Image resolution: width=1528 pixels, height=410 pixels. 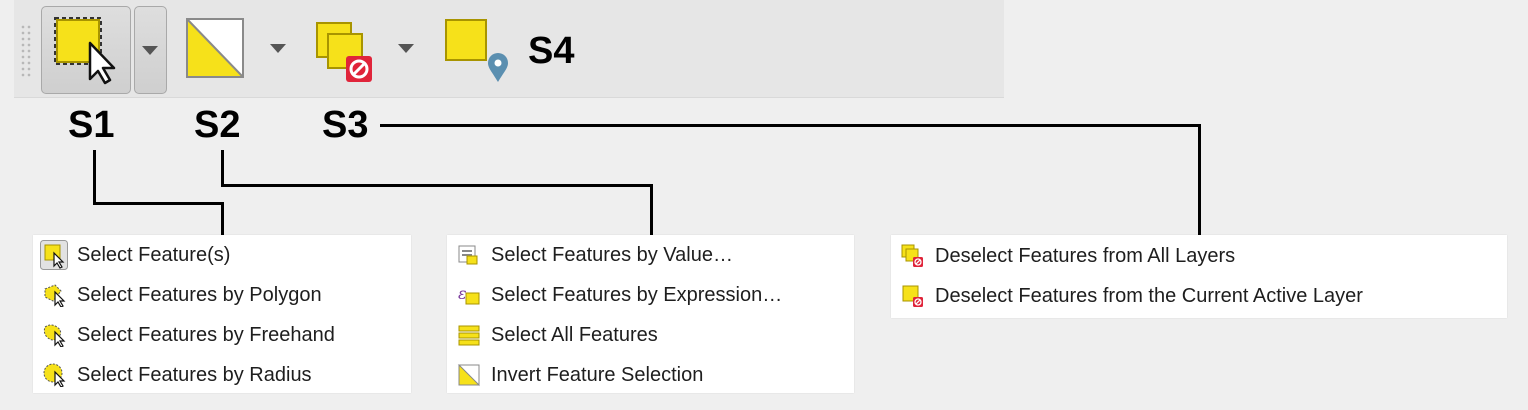 I want to click on menu-item-label: Invert Feature Selection, so click(x=597, y=374).